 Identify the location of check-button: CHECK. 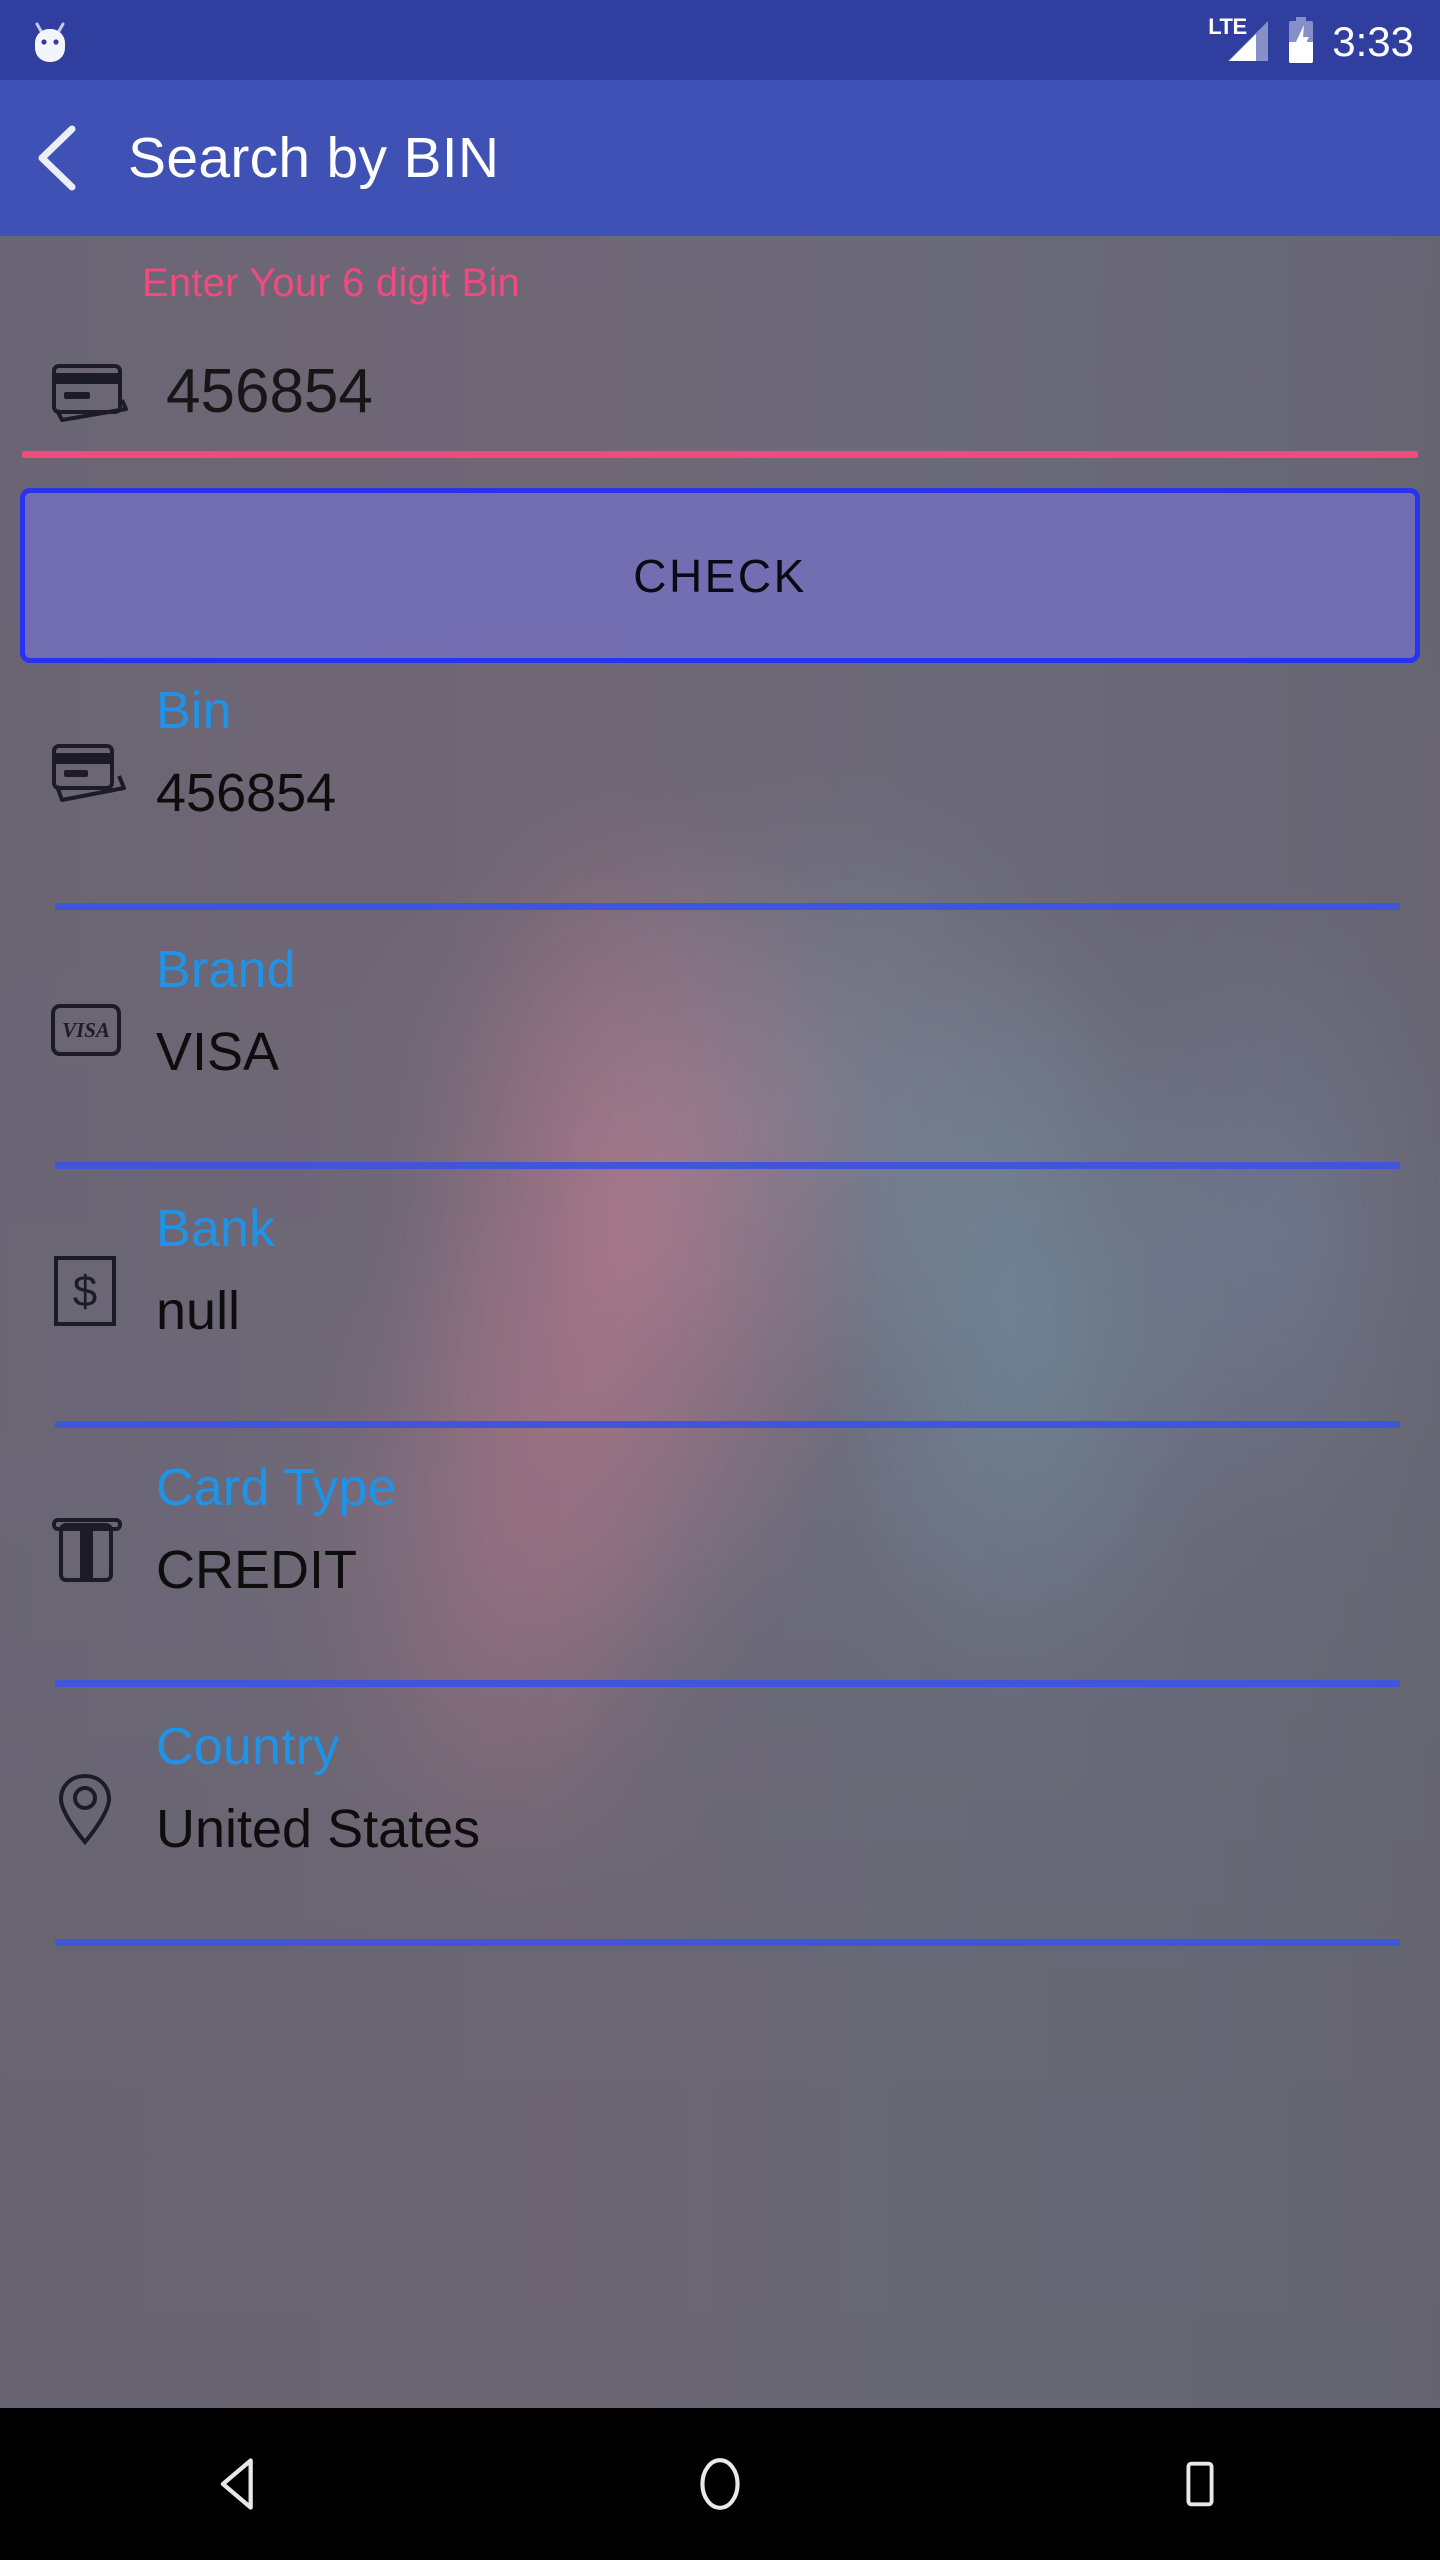
(720, 575).